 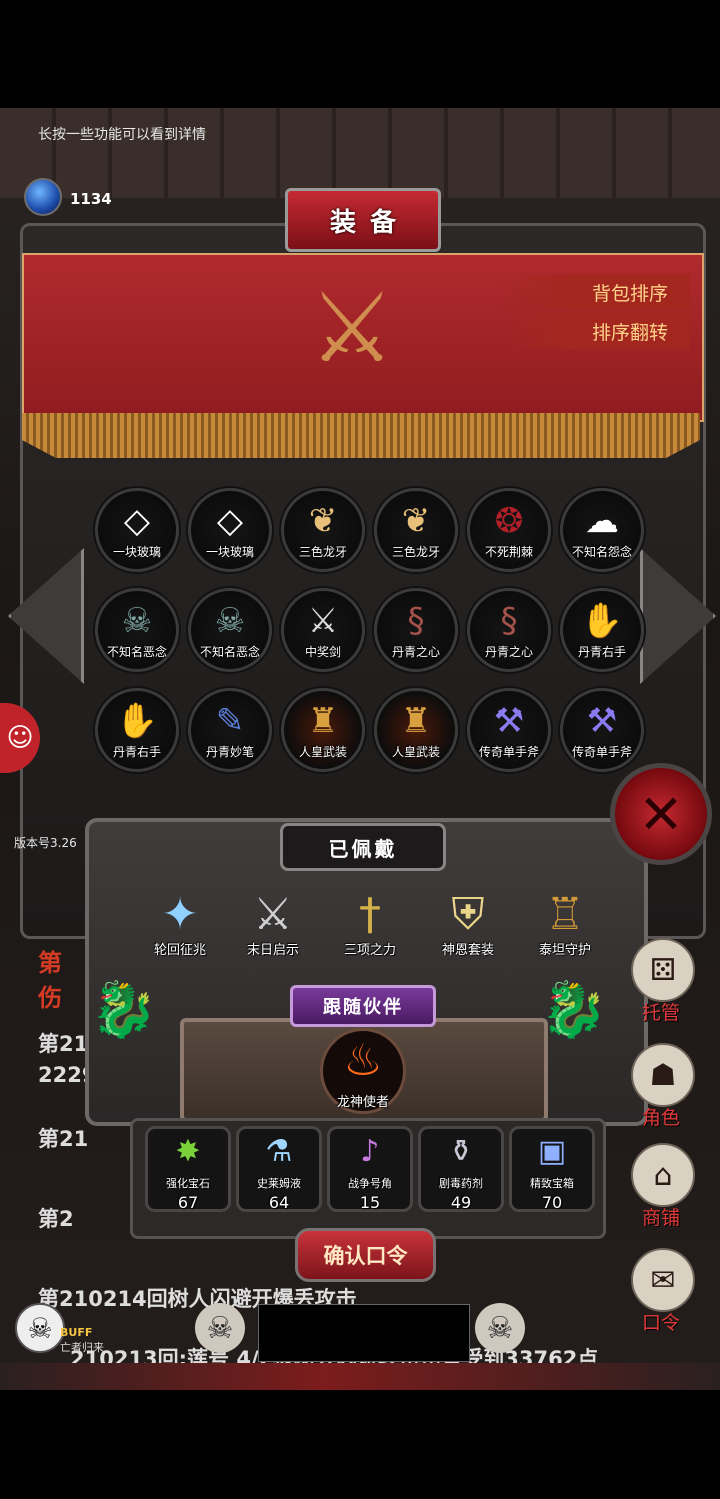 What do you see at coordinates (323, 621) in the screenshot?
I see `sword-icon: ⚔` at bounding box center [323, 621].